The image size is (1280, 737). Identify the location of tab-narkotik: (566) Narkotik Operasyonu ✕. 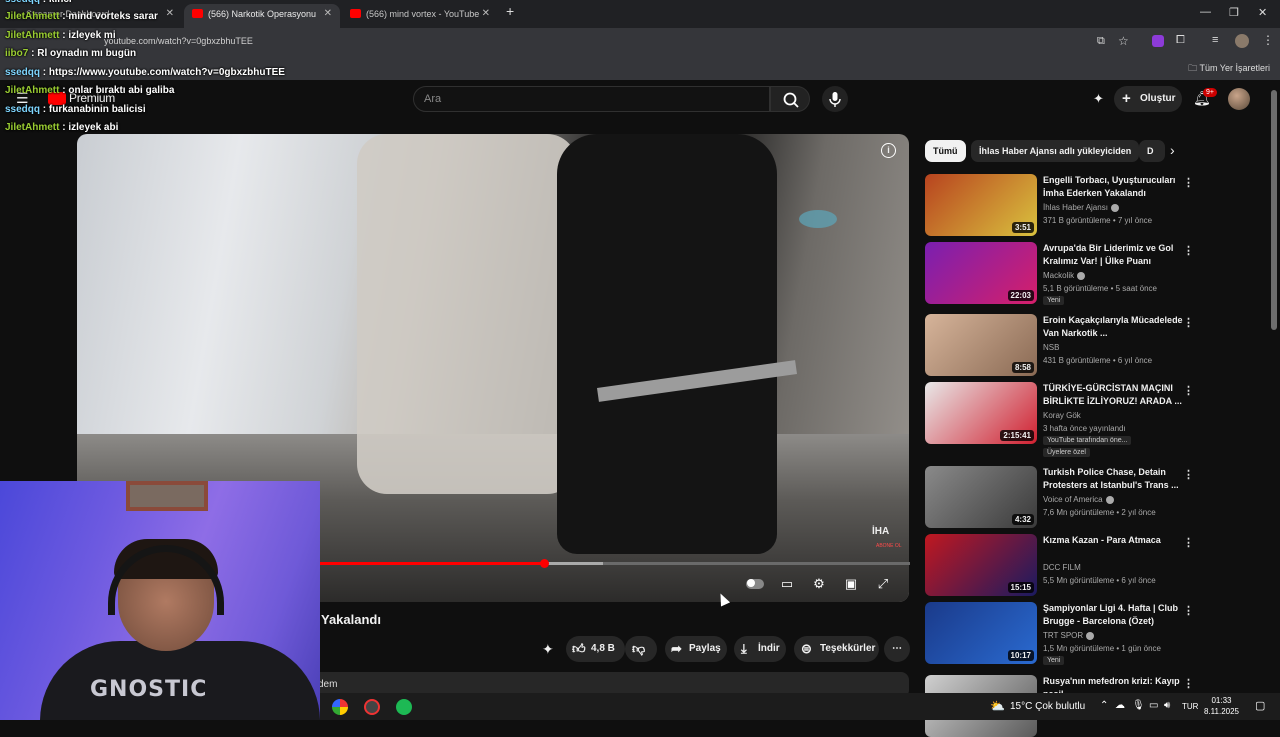
(262, 16).